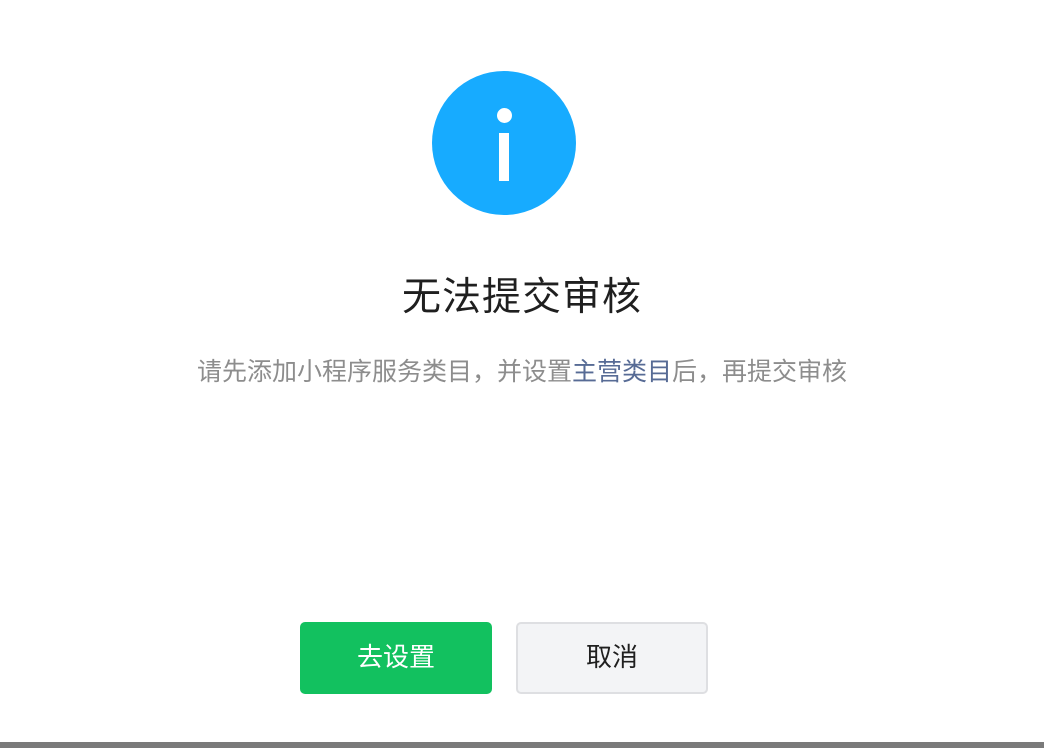 The image size is (1044, 748). I want to click on info-icon-bar, so click(504, 157).